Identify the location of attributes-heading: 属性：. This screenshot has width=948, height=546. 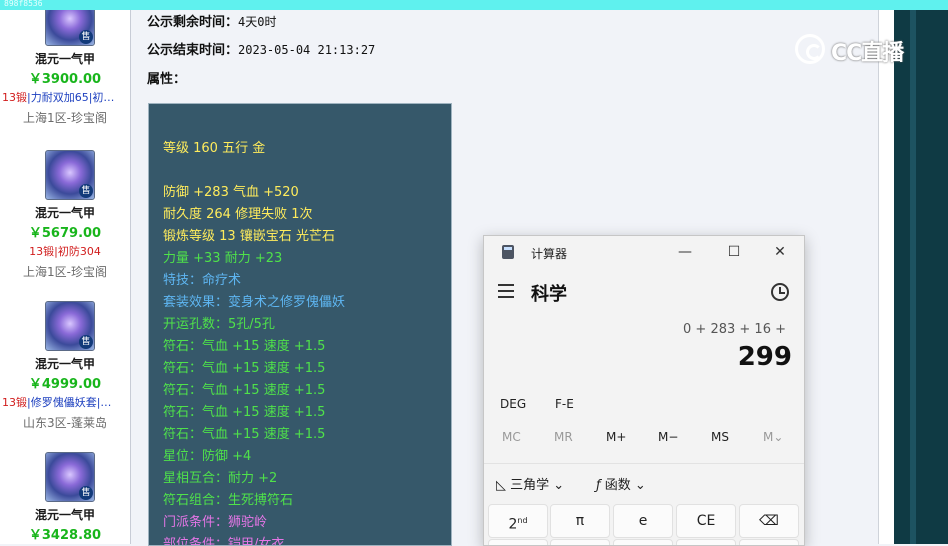
(167, 79).